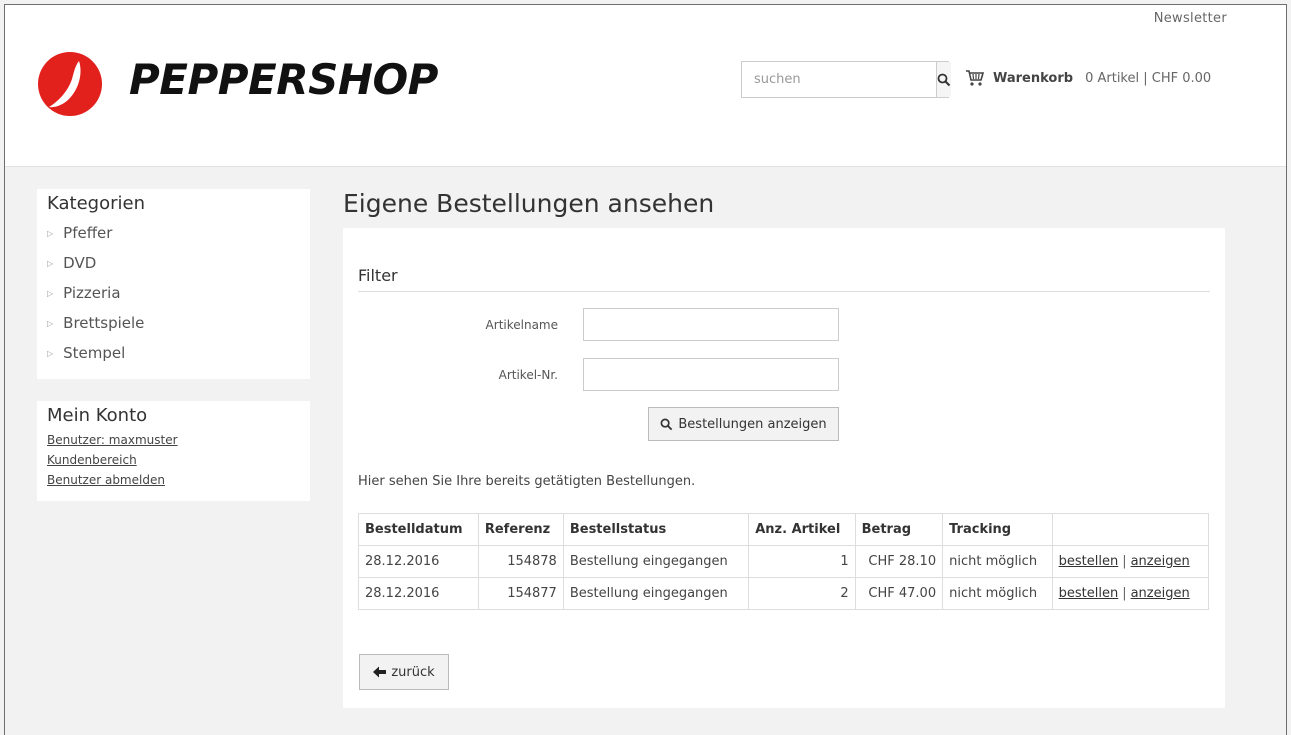 Image resolution: width=1291 pixels, height=735 pixels. What do you see at coordinates (96, 203) in the screenshot?
I see `categories-title: Kategorien` at bounding box center [96, 203].